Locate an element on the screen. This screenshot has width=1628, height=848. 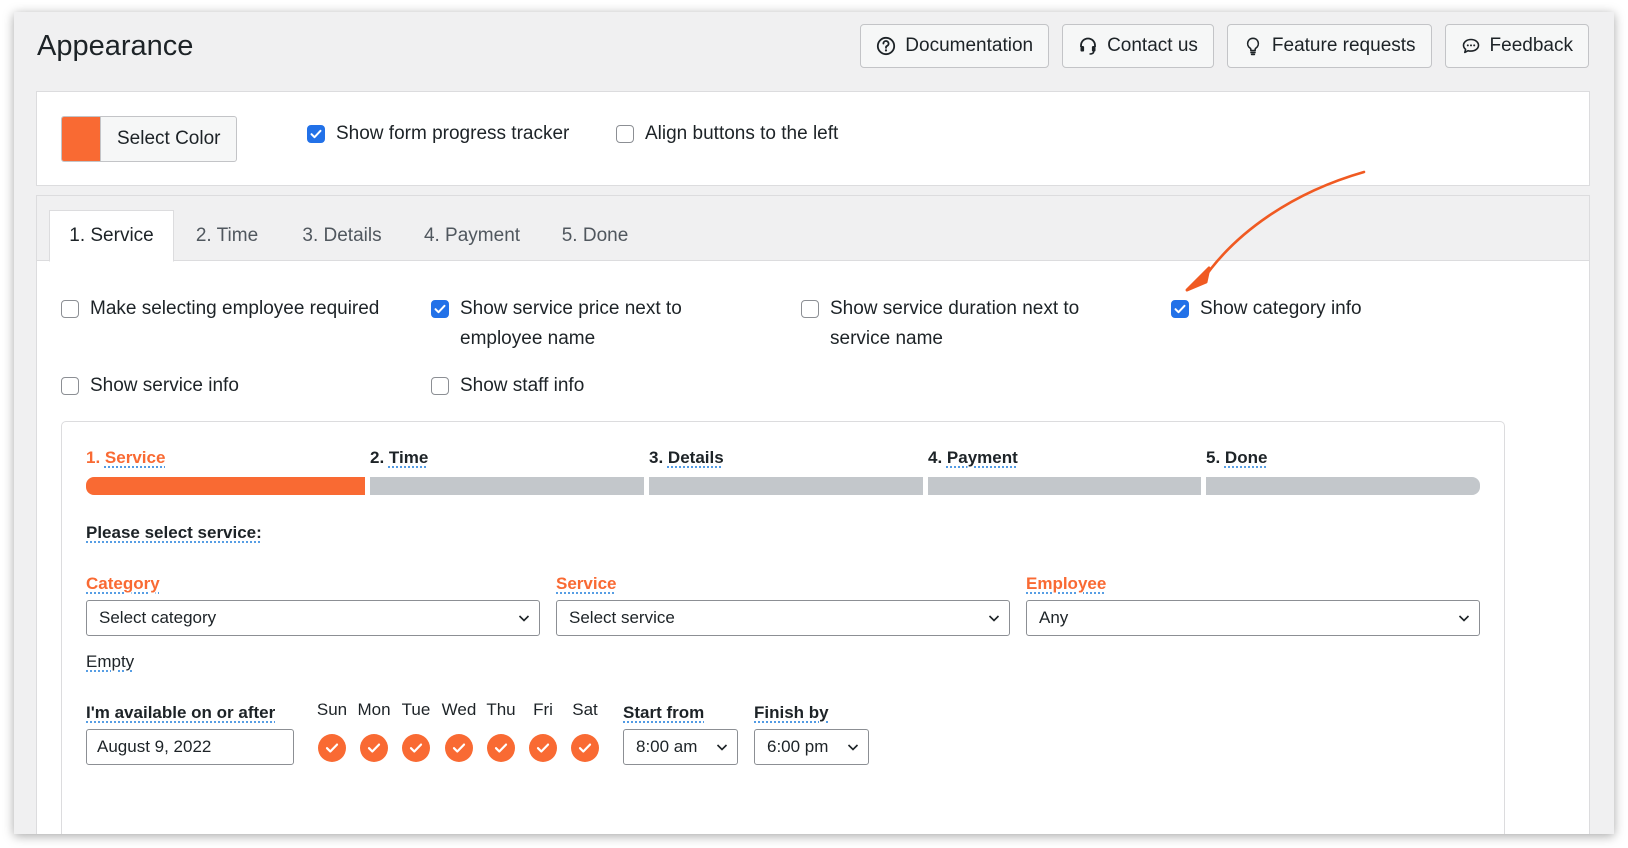
color-swatch is located at coordinates (81, 139).